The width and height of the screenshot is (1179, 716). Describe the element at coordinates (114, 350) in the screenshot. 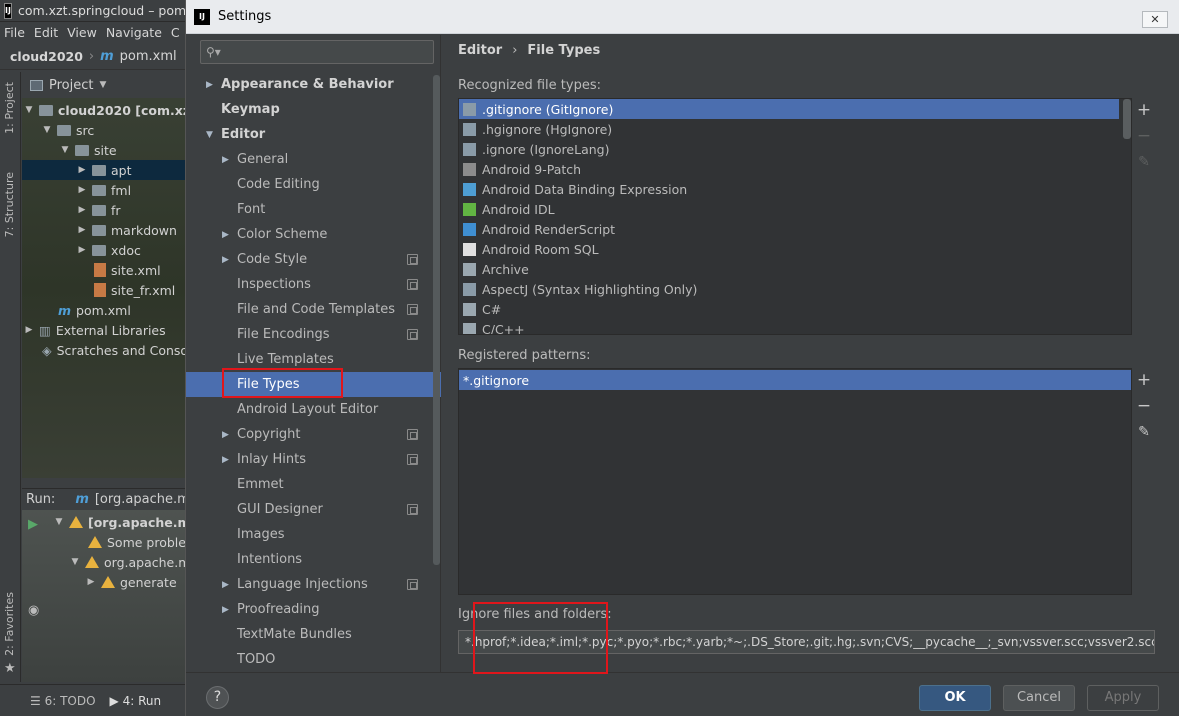

I see `tree-node-scratches: ◈ Scratches and Conso` at that location.